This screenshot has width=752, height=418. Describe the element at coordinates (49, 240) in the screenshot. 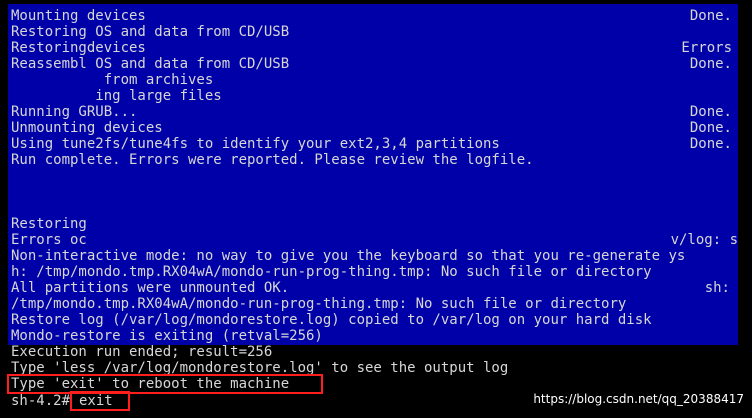

I see `log-line: Errors oc` at that location.